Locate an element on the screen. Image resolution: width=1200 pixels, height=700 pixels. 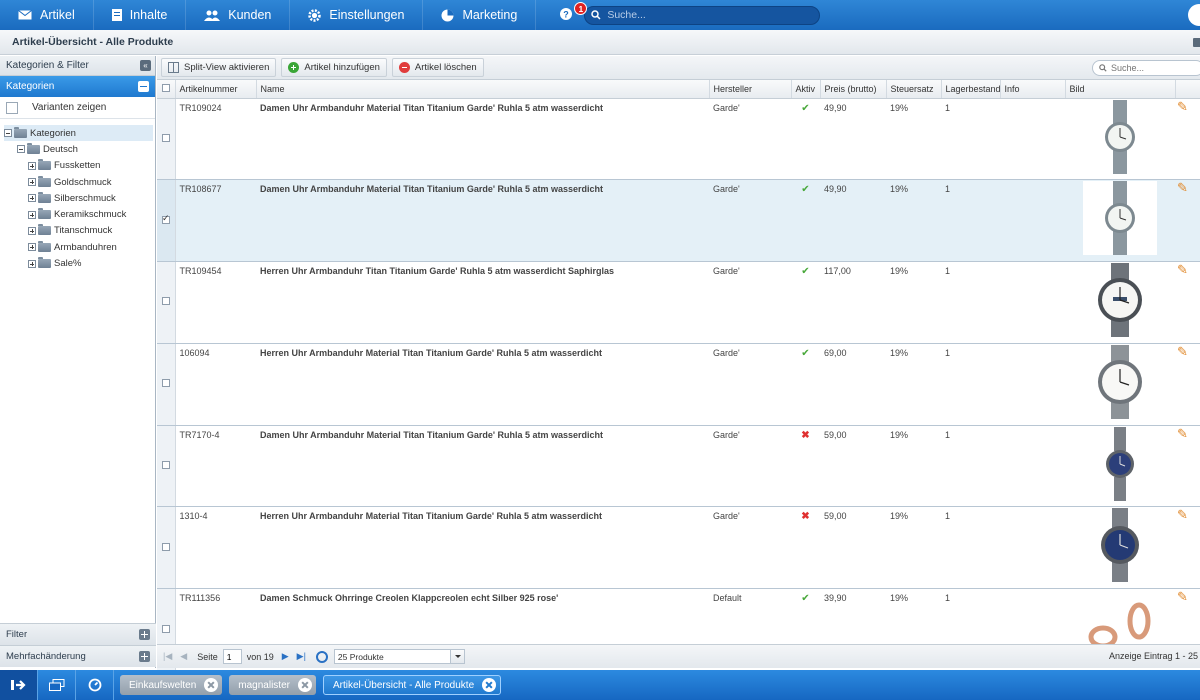
column-header: Info is located at coordinates (1033, 89).